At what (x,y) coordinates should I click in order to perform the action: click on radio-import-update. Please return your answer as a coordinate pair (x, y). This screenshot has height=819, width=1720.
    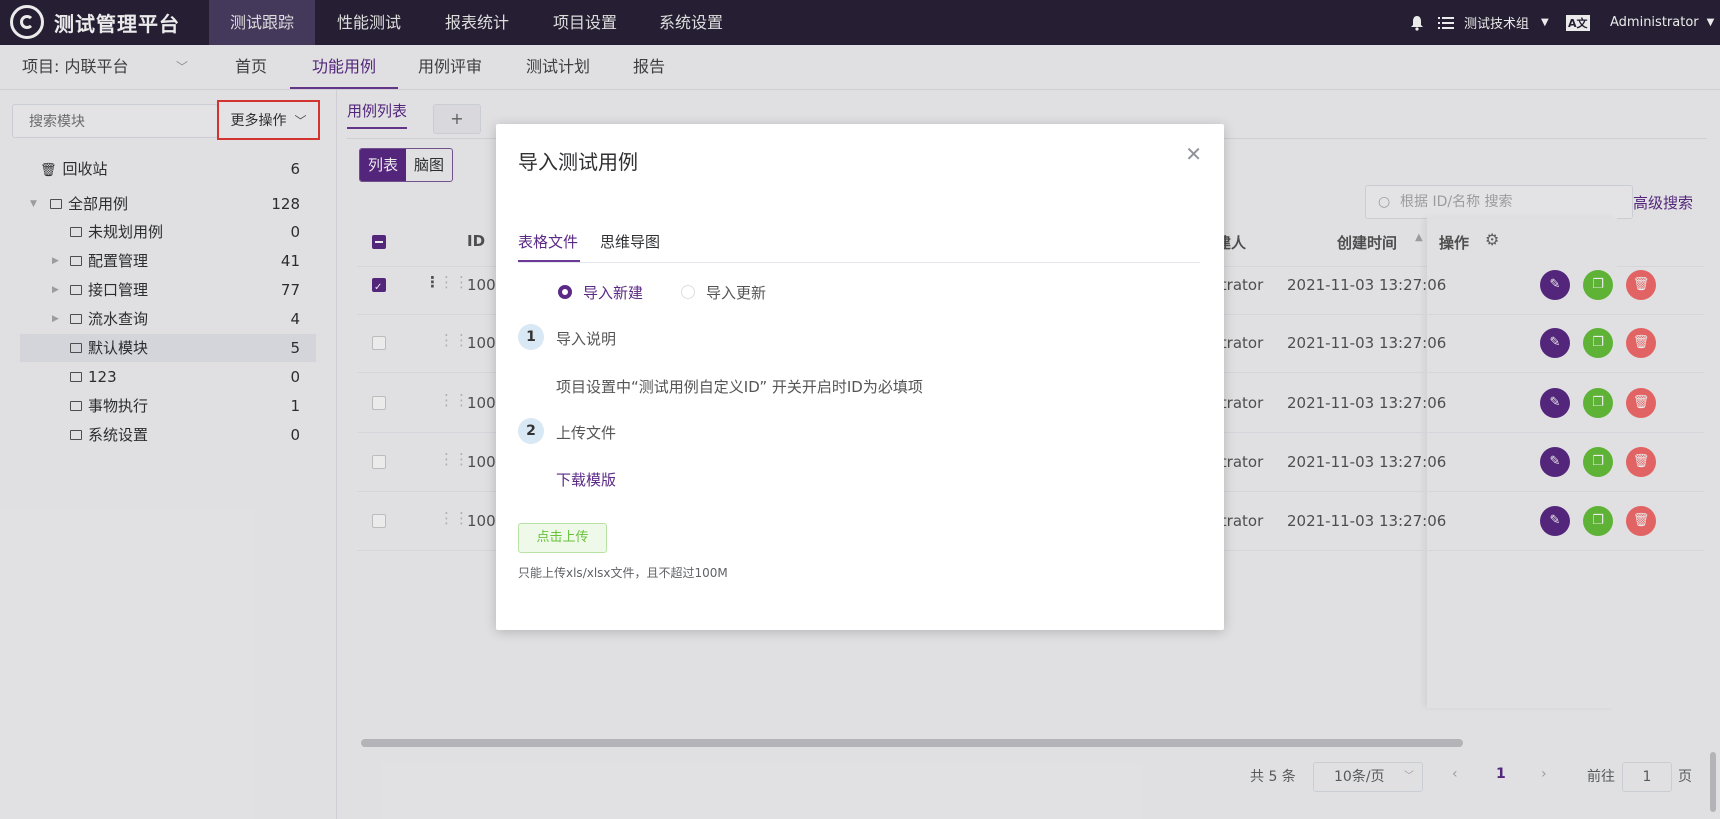
    Looking at the image, I should click on (688, 292).